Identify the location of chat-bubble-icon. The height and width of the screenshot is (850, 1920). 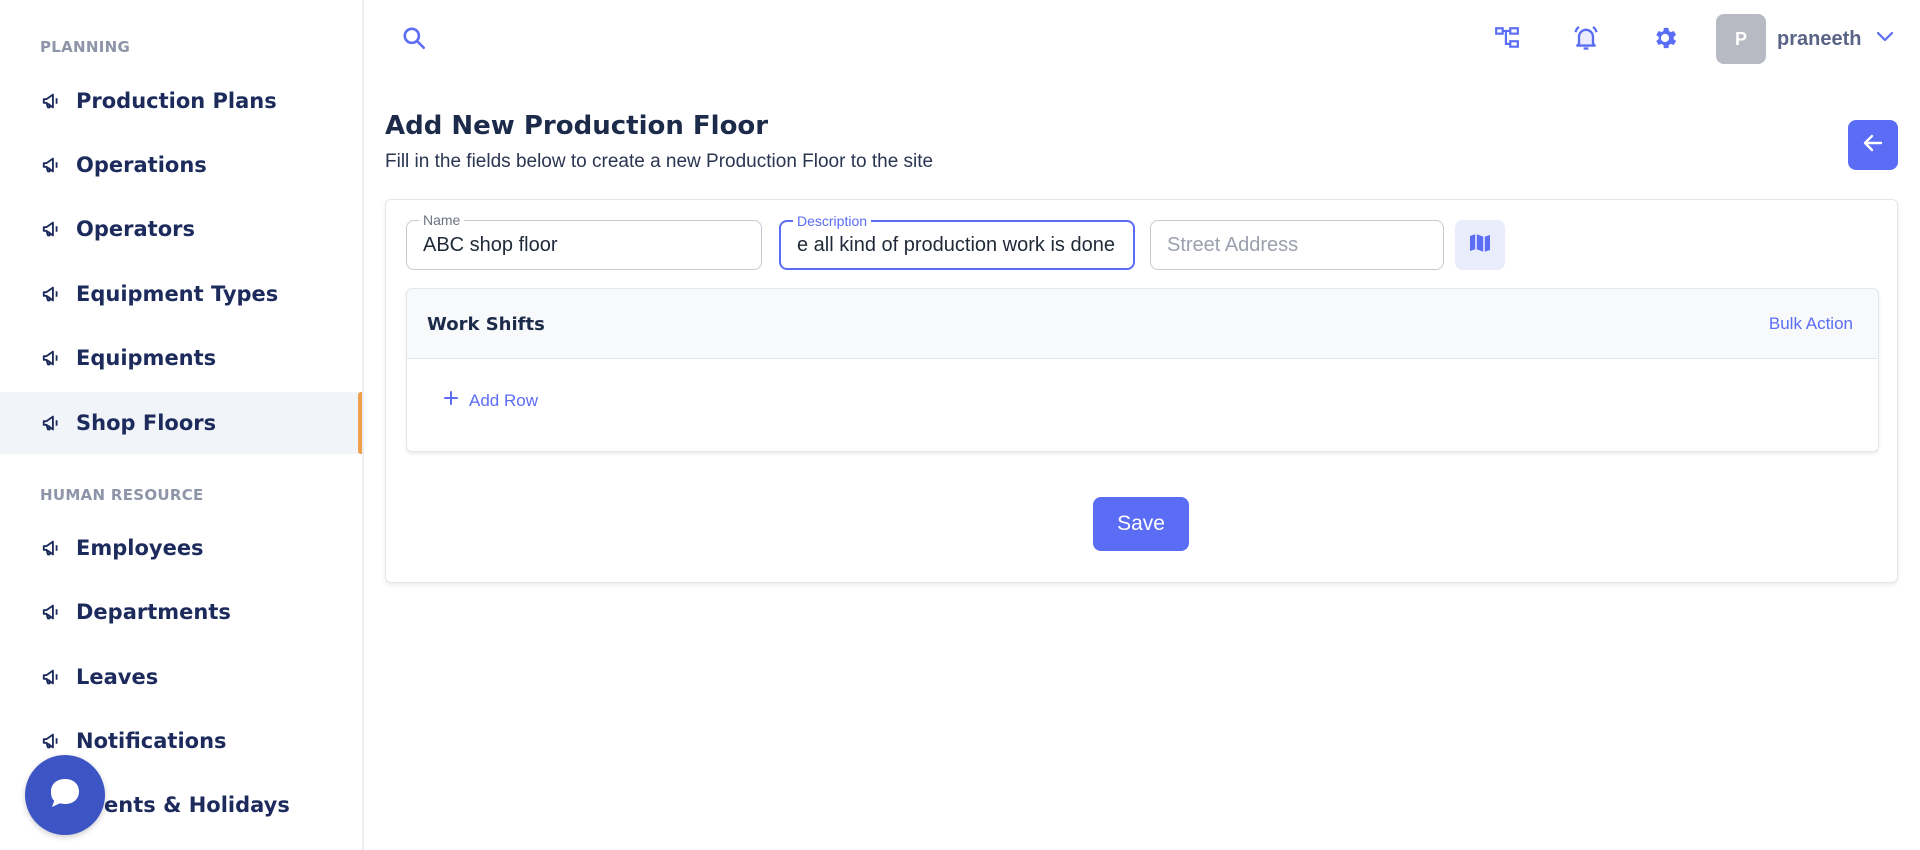
(65, 795).